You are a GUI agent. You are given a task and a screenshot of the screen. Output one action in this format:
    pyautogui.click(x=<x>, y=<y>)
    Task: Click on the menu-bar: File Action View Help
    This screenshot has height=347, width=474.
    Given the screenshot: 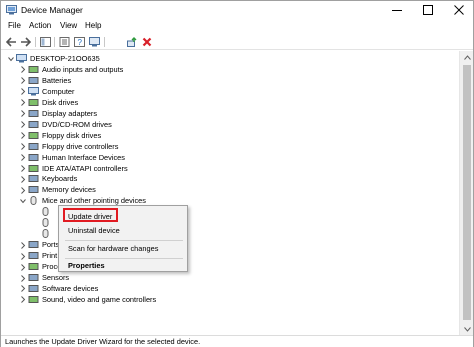 What is the action you would take?
    pyautogui.click(x=237, y=26)
    